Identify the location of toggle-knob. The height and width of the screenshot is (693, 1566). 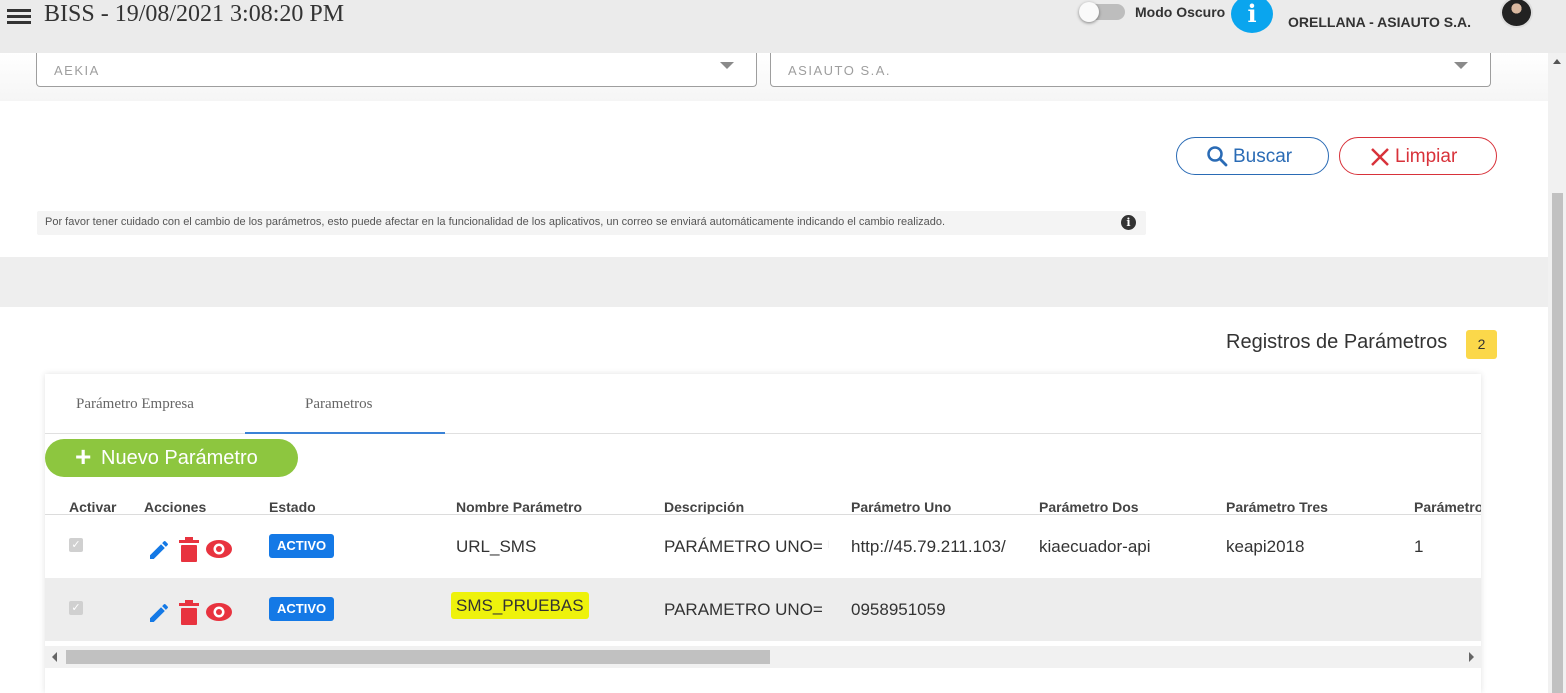
(1089, 12).